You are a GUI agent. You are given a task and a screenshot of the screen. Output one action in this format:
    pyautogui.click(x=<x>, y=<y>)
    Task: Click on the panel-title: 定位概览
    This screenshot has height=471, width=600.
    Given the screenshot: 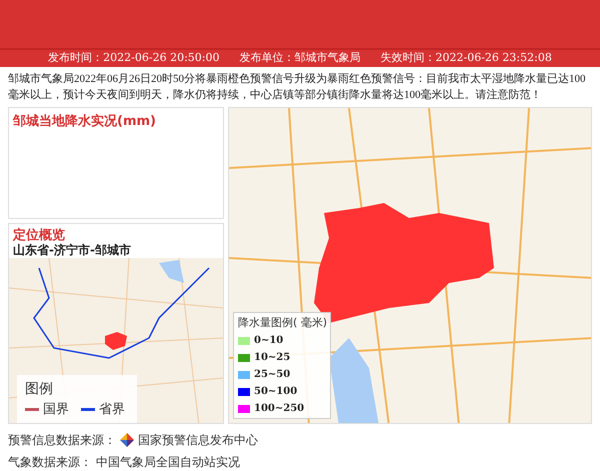 What is the action you would take?
    pyautogui.click(x=39, y=236)
    